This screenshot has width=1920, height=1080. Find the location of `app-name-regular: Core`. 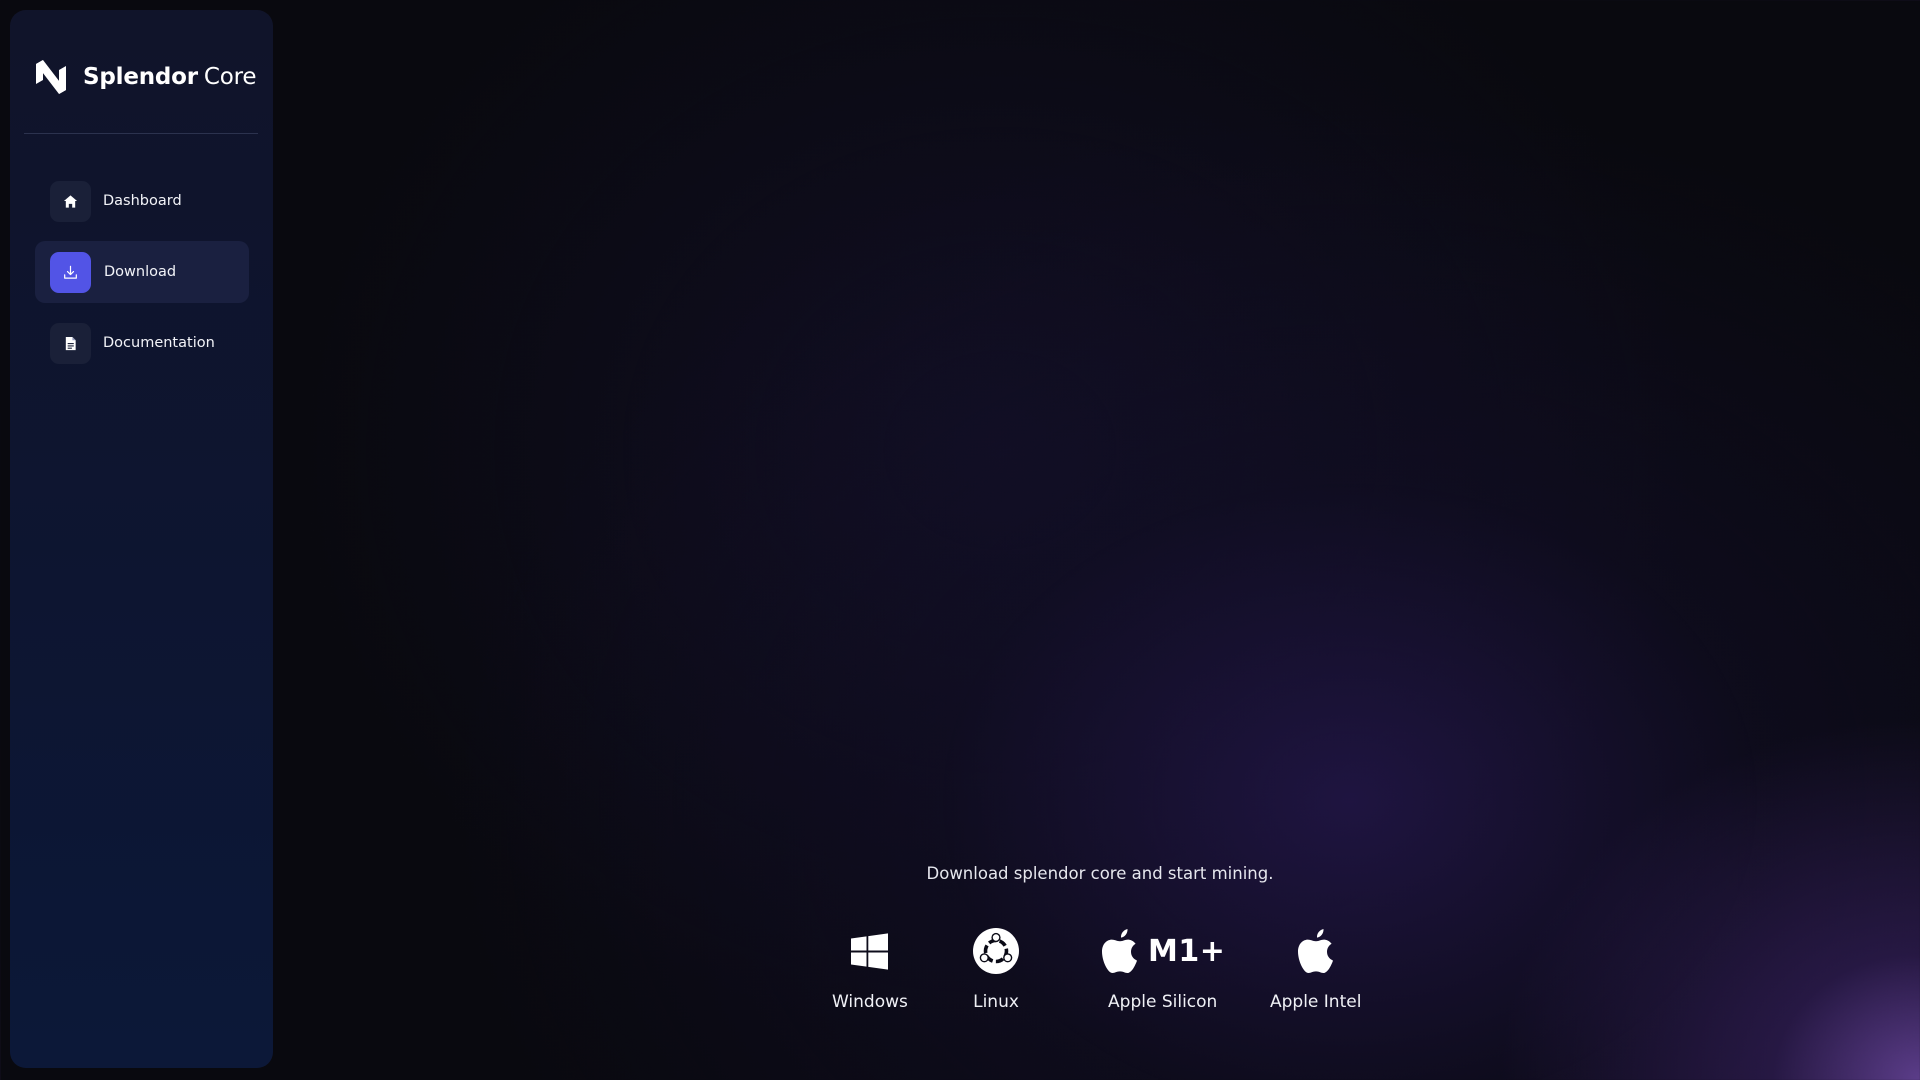

app-name-regular: Core is located at coordinates (230, 77).